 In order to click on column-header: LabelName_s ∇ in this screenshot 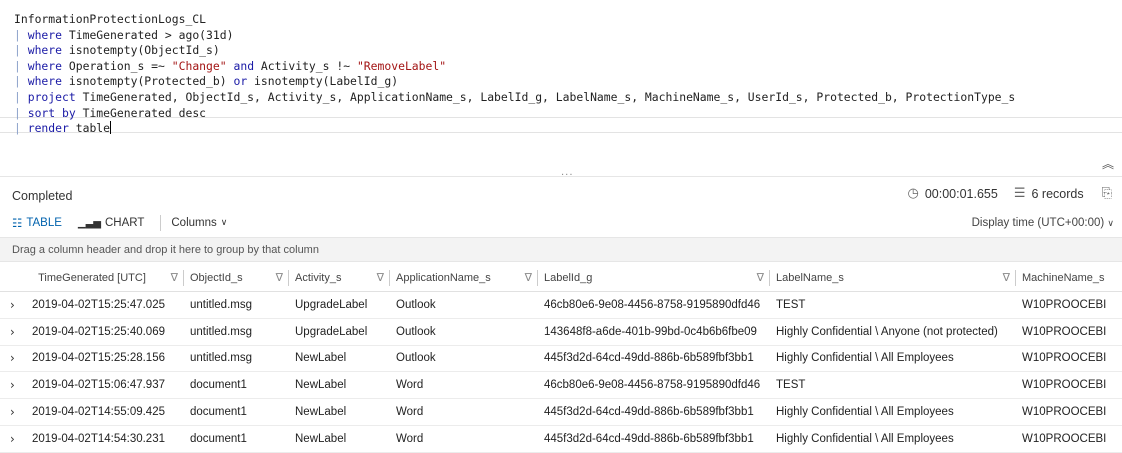, I will do `click(893, 278)`.